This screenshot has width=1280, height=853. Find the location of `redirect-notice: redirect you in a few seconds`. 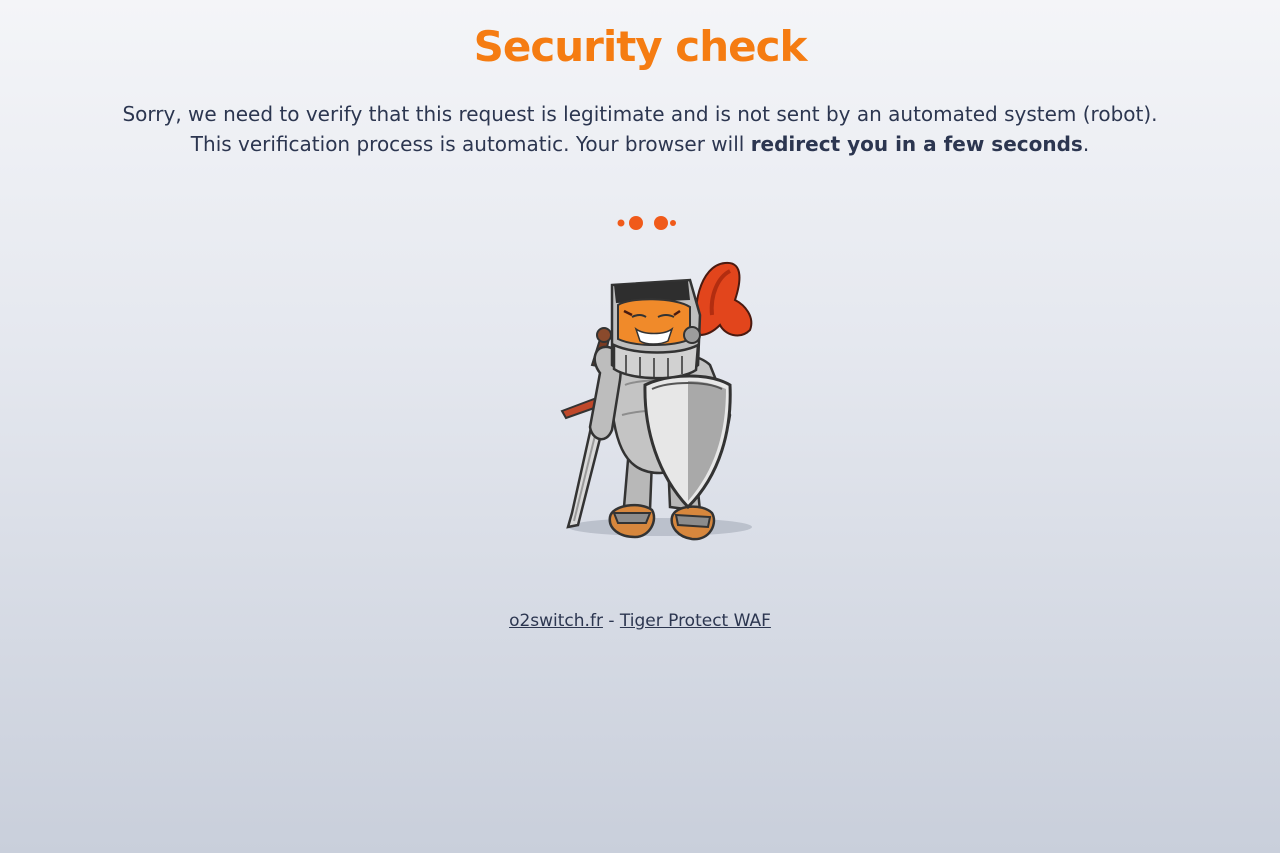

redirect-notice: redirect you in a few seconds is located at coordinates (916, 144).